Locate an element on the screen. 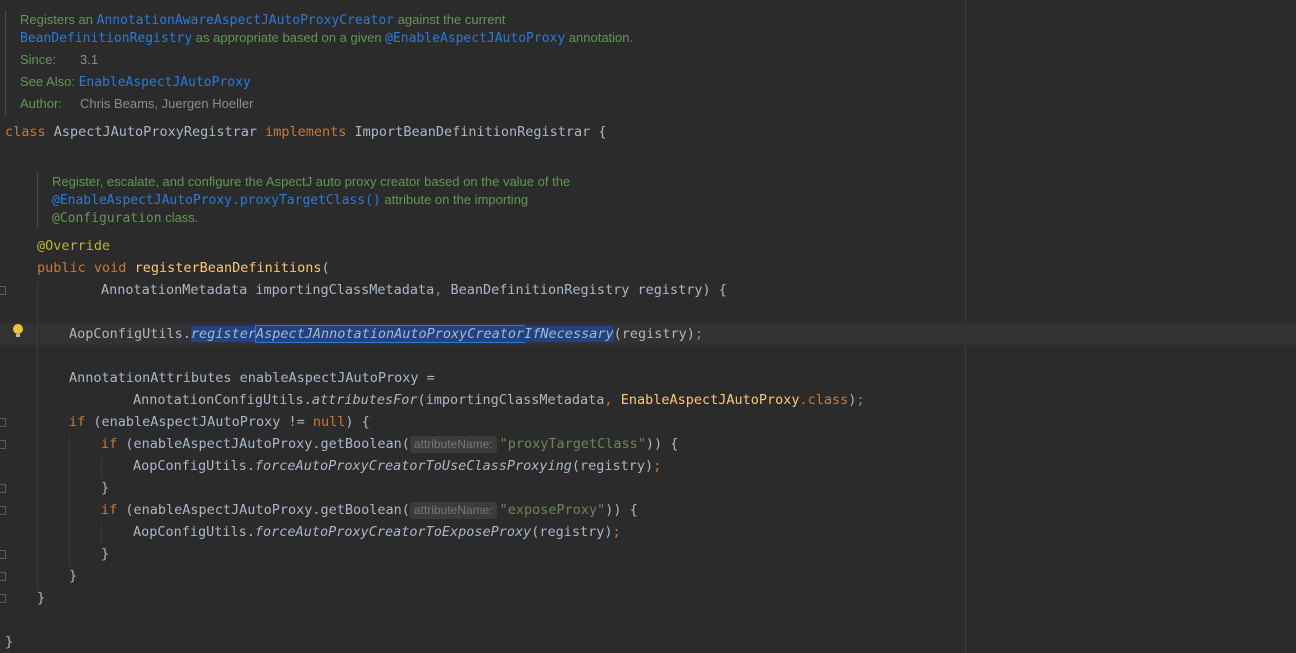  keyword: public is located at coordinates (61, 268).